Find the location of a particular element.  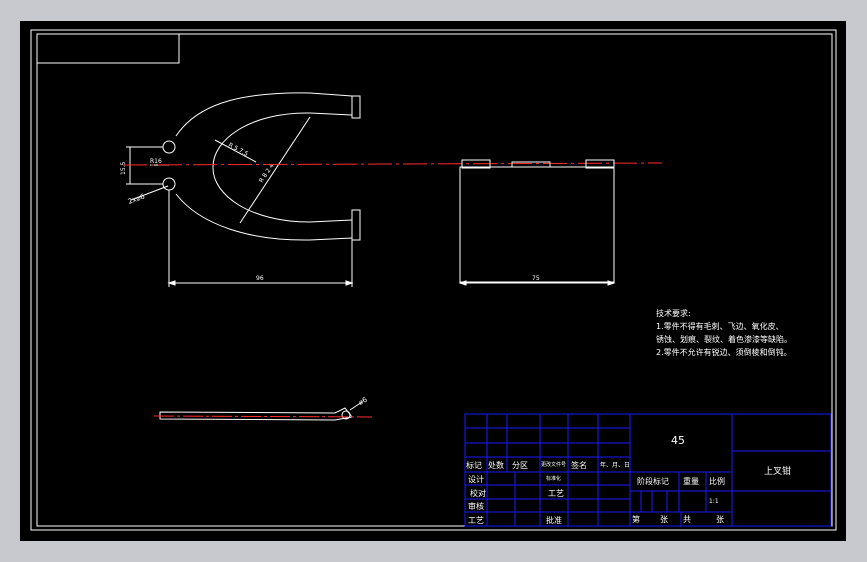

tb-sheet-no-unit: 张 is located at coordinates (664, 519).